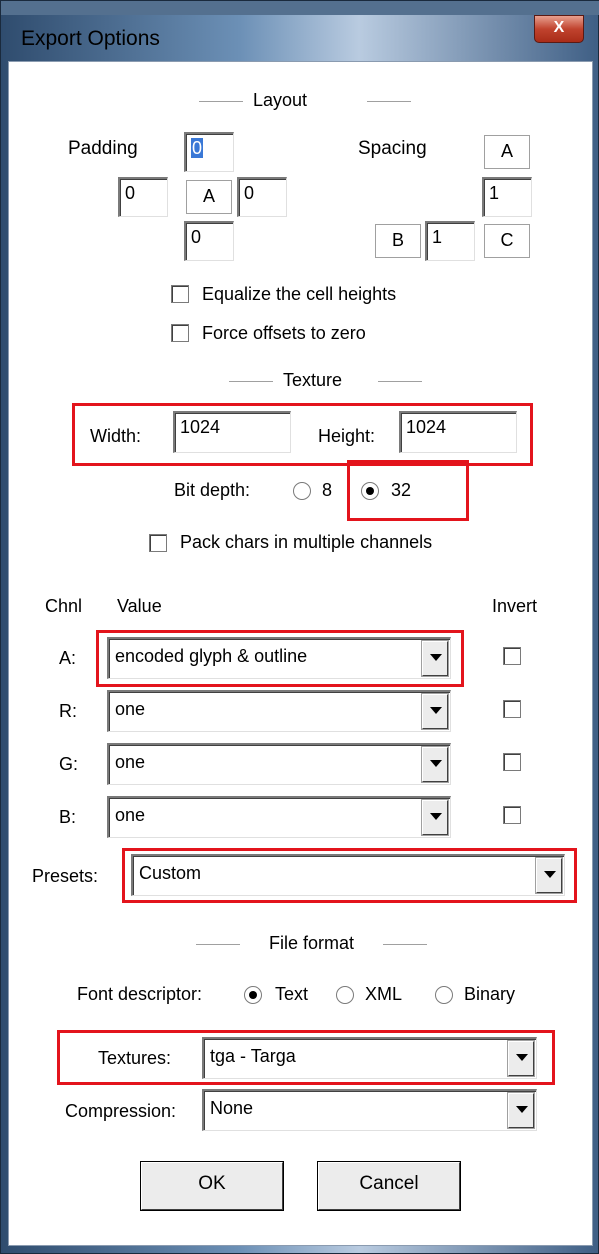 The image size is (599, 1254). I want to click on textures-label: Textures:, so click(135, 1058).